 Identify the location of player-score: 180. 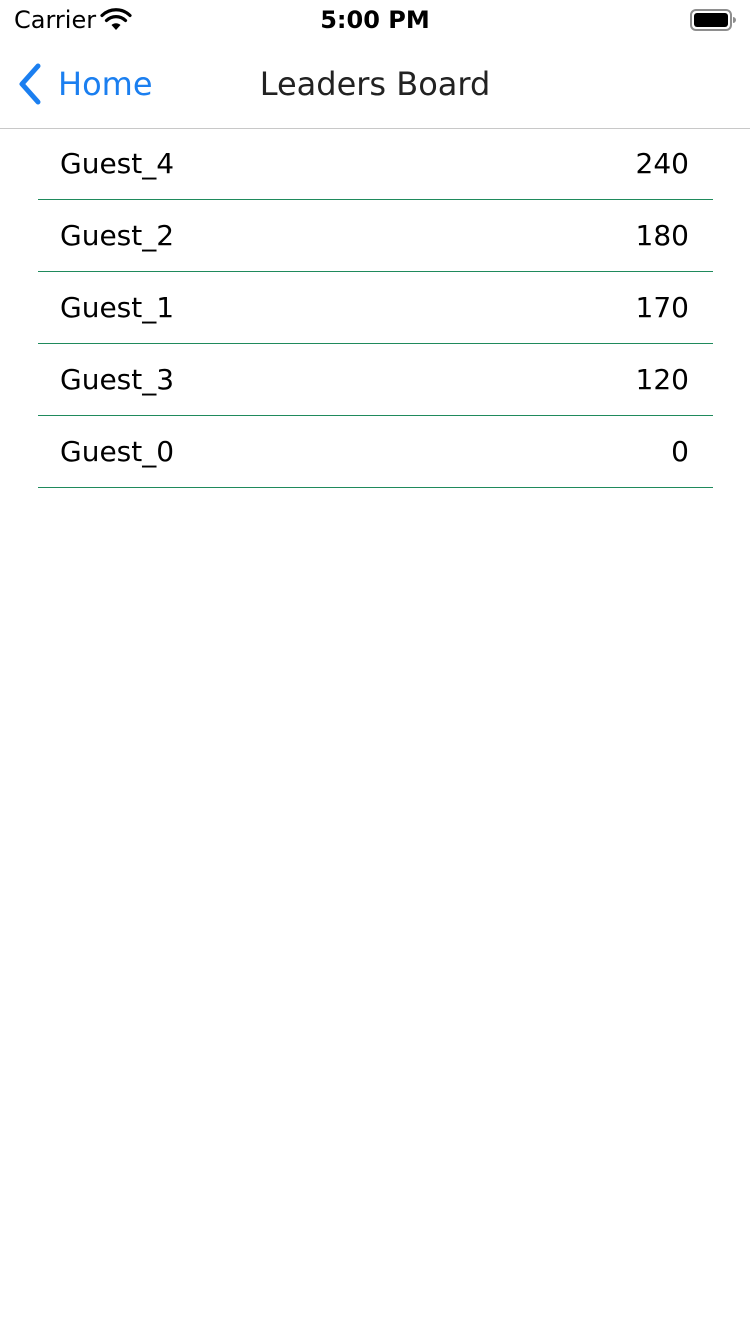
(662, 235).